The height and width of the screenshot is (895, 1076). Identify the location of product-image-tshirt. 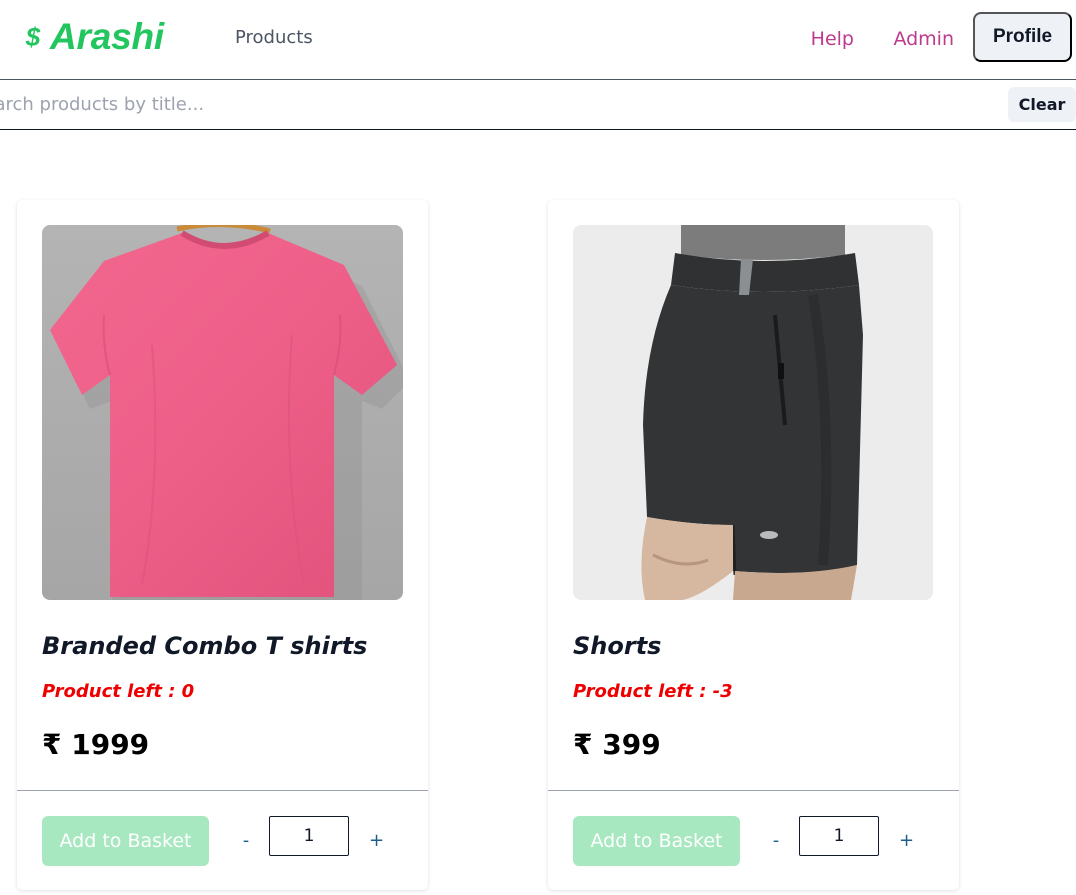
(222, 412).